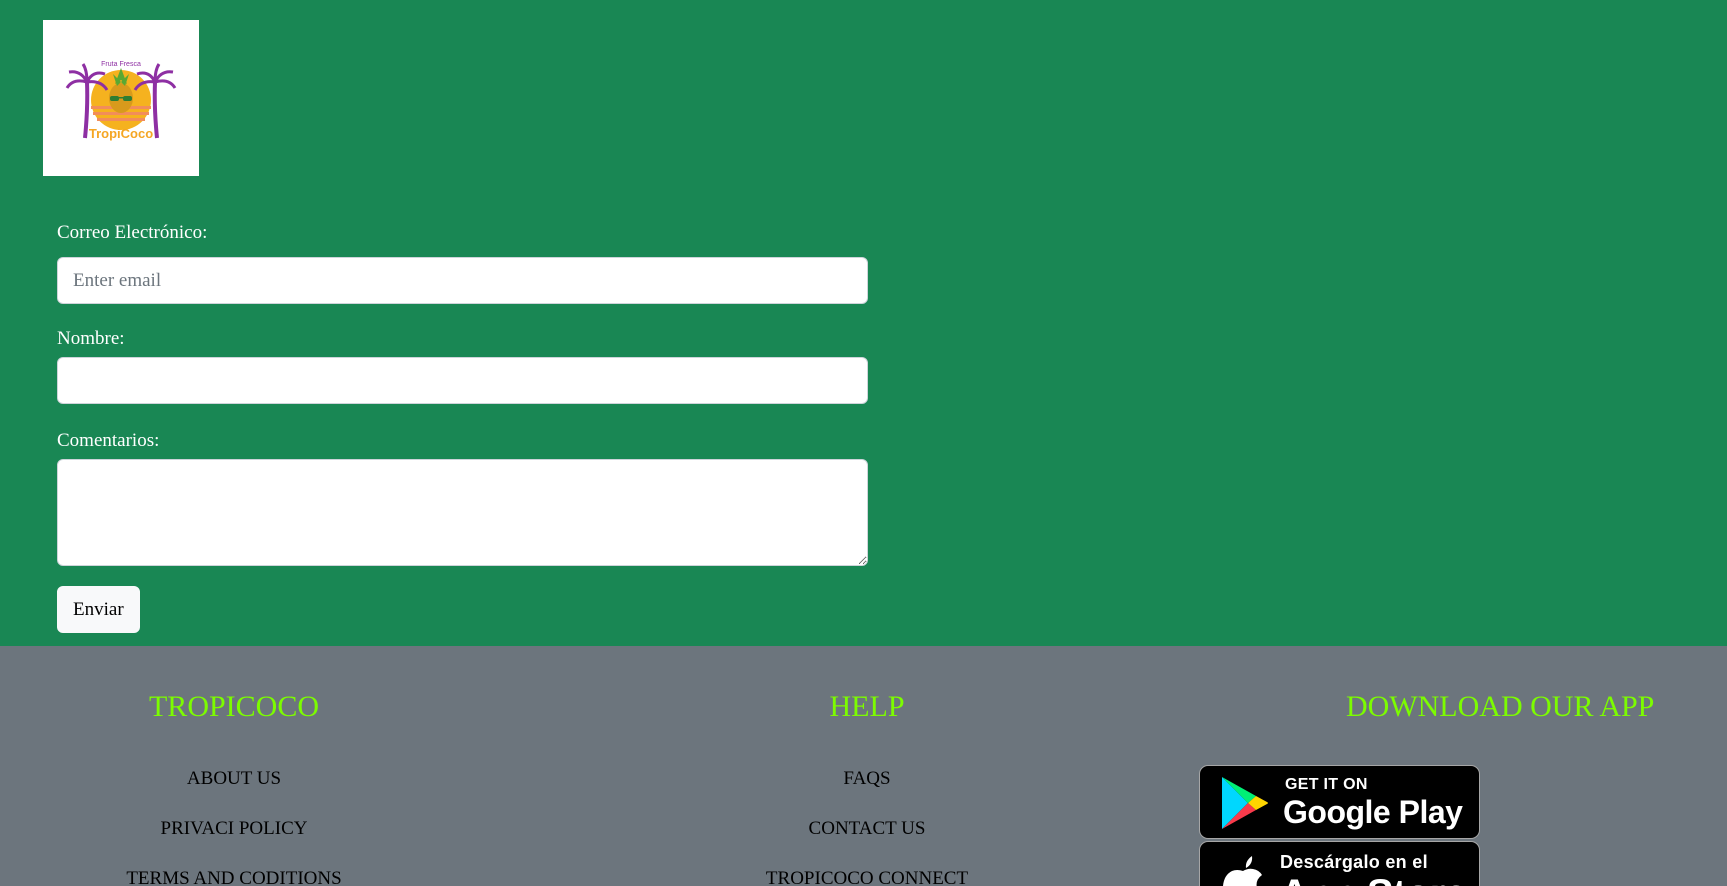  Describe the element at coordinates (233, 877) in the screenshot. I see `footer-link-terms: TERMS AND CODITIONS` at that location.